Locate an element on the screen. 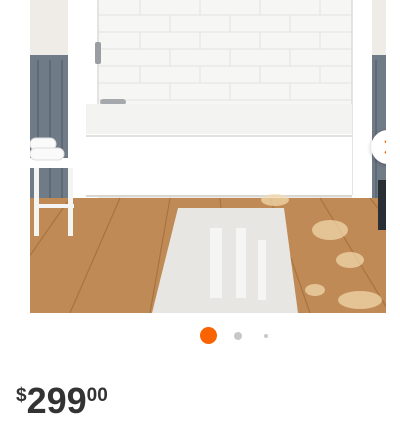  pagination-dot-active is located at coordinates (208, 335).